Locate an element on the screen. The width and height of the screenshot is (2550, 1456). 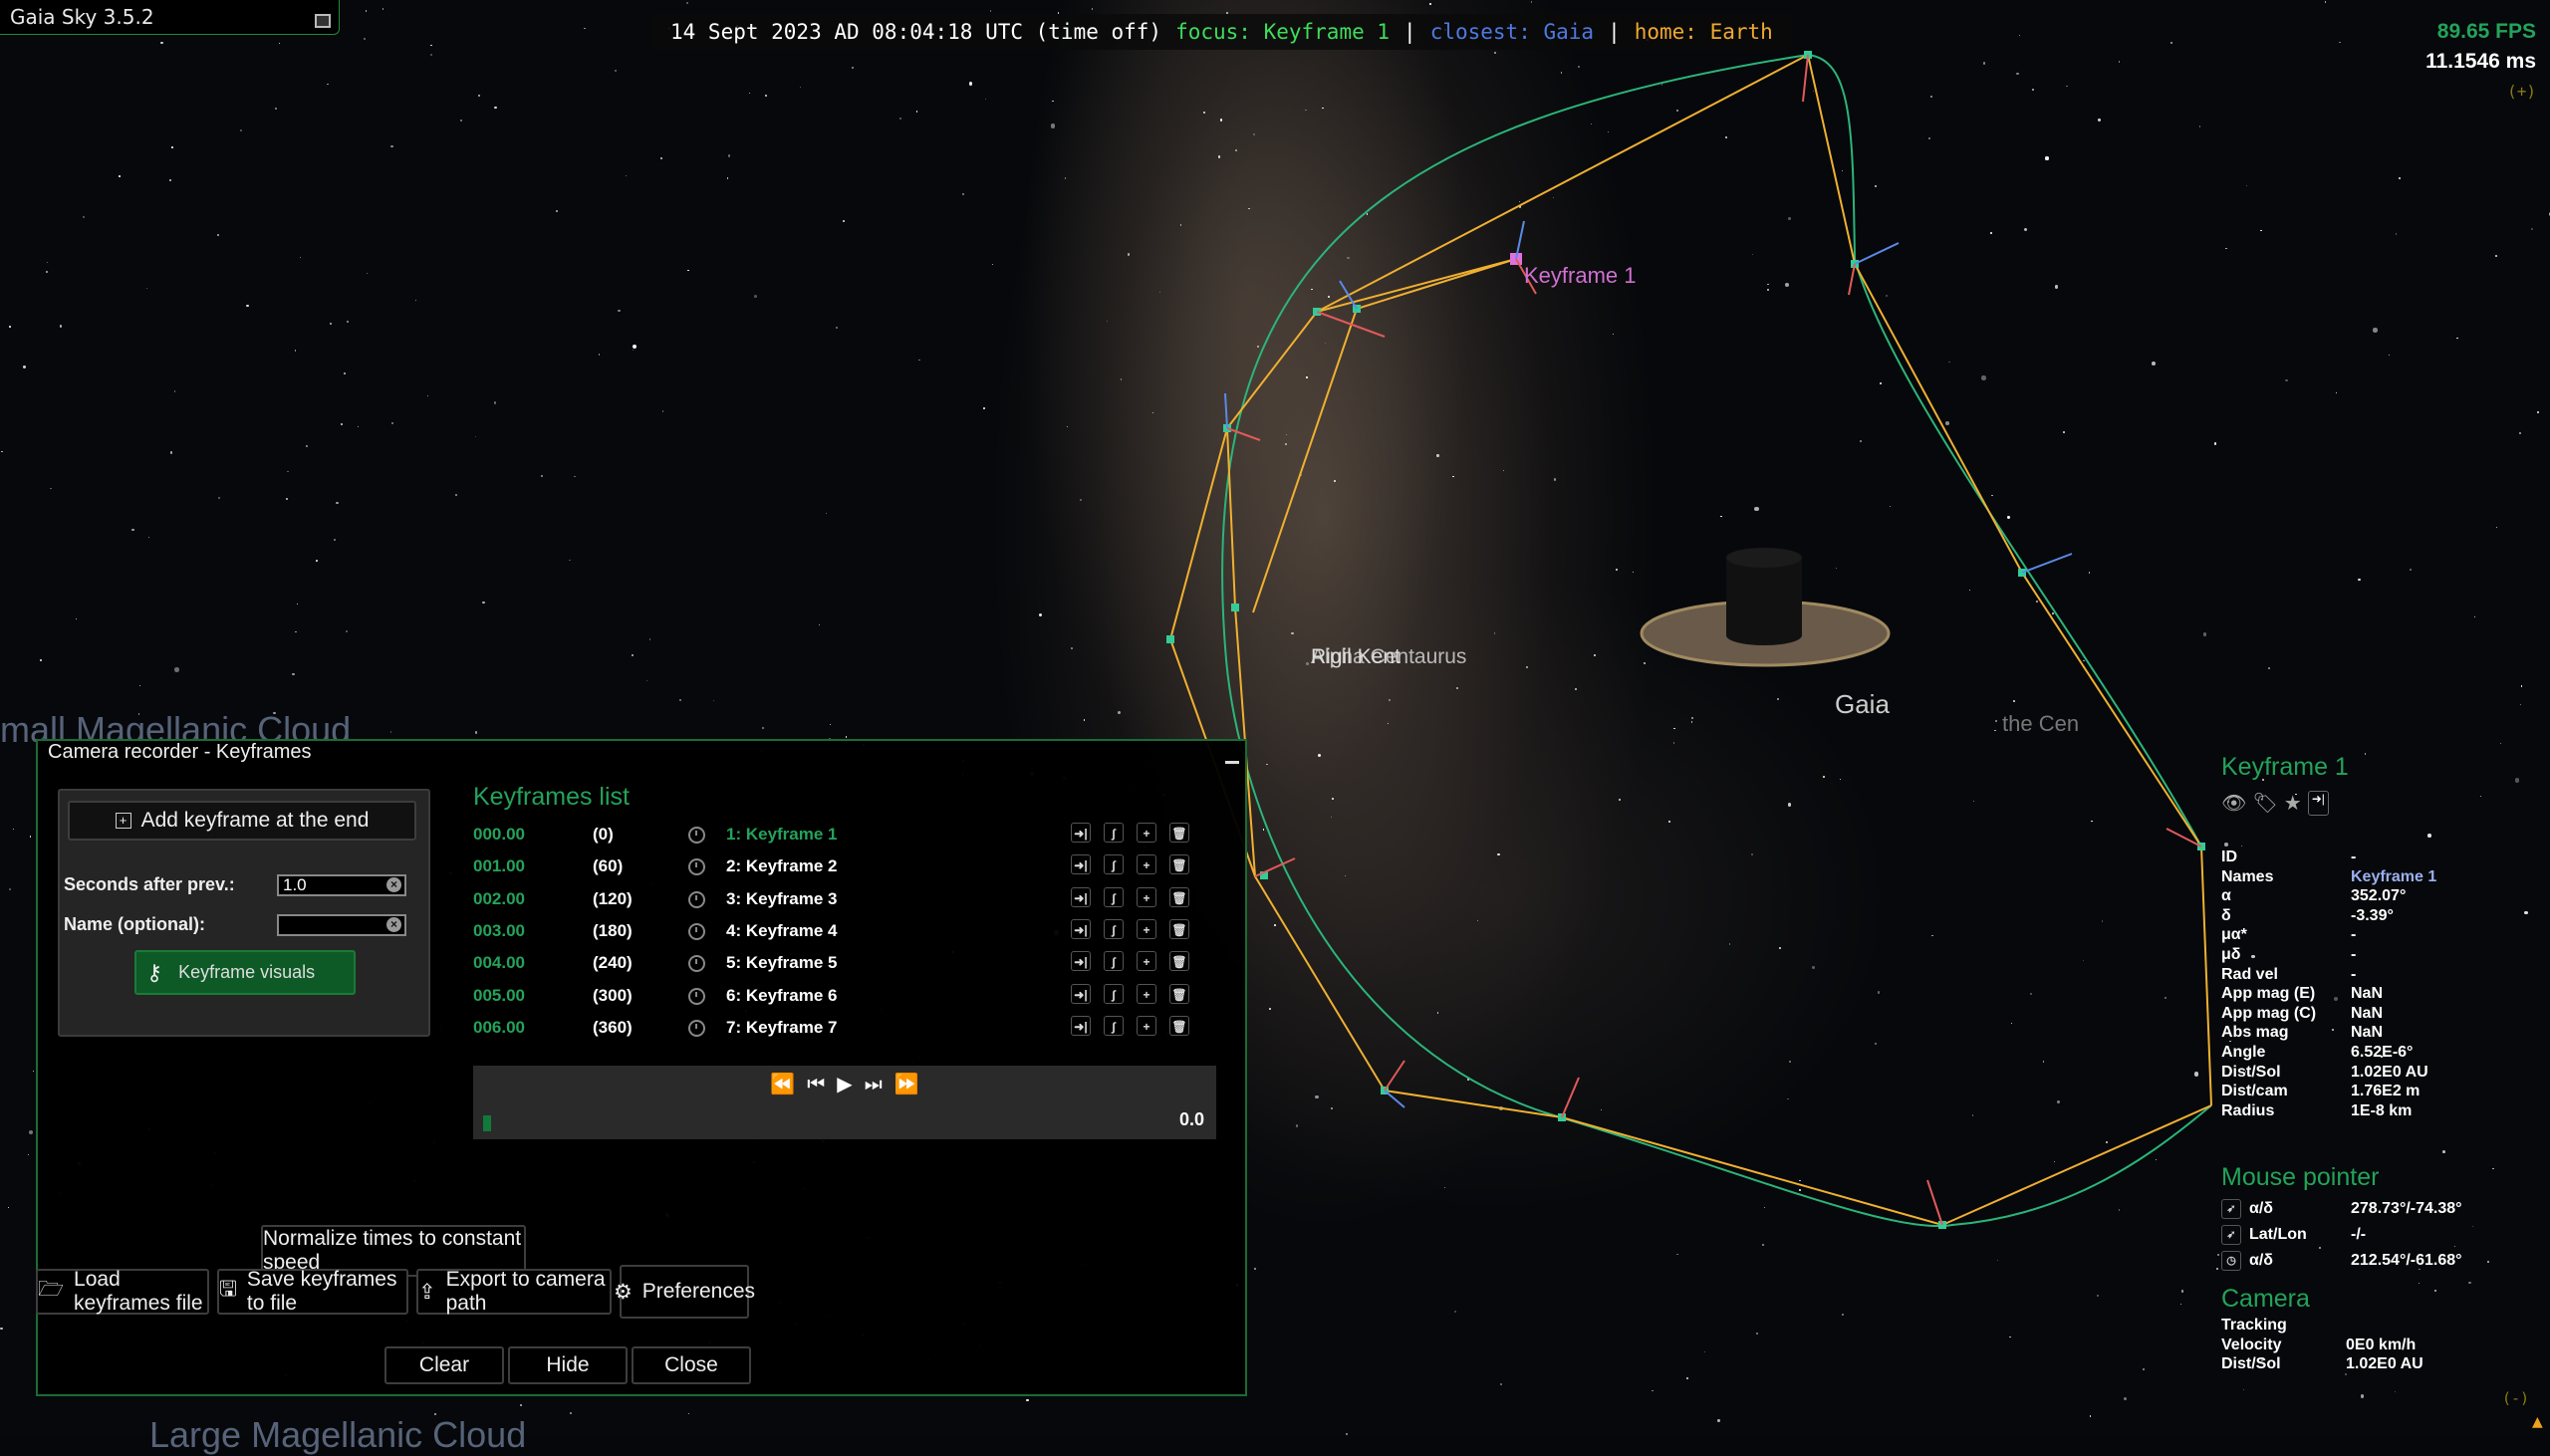
tag-icon: 🏷 is located at coordinates (2264, 803).